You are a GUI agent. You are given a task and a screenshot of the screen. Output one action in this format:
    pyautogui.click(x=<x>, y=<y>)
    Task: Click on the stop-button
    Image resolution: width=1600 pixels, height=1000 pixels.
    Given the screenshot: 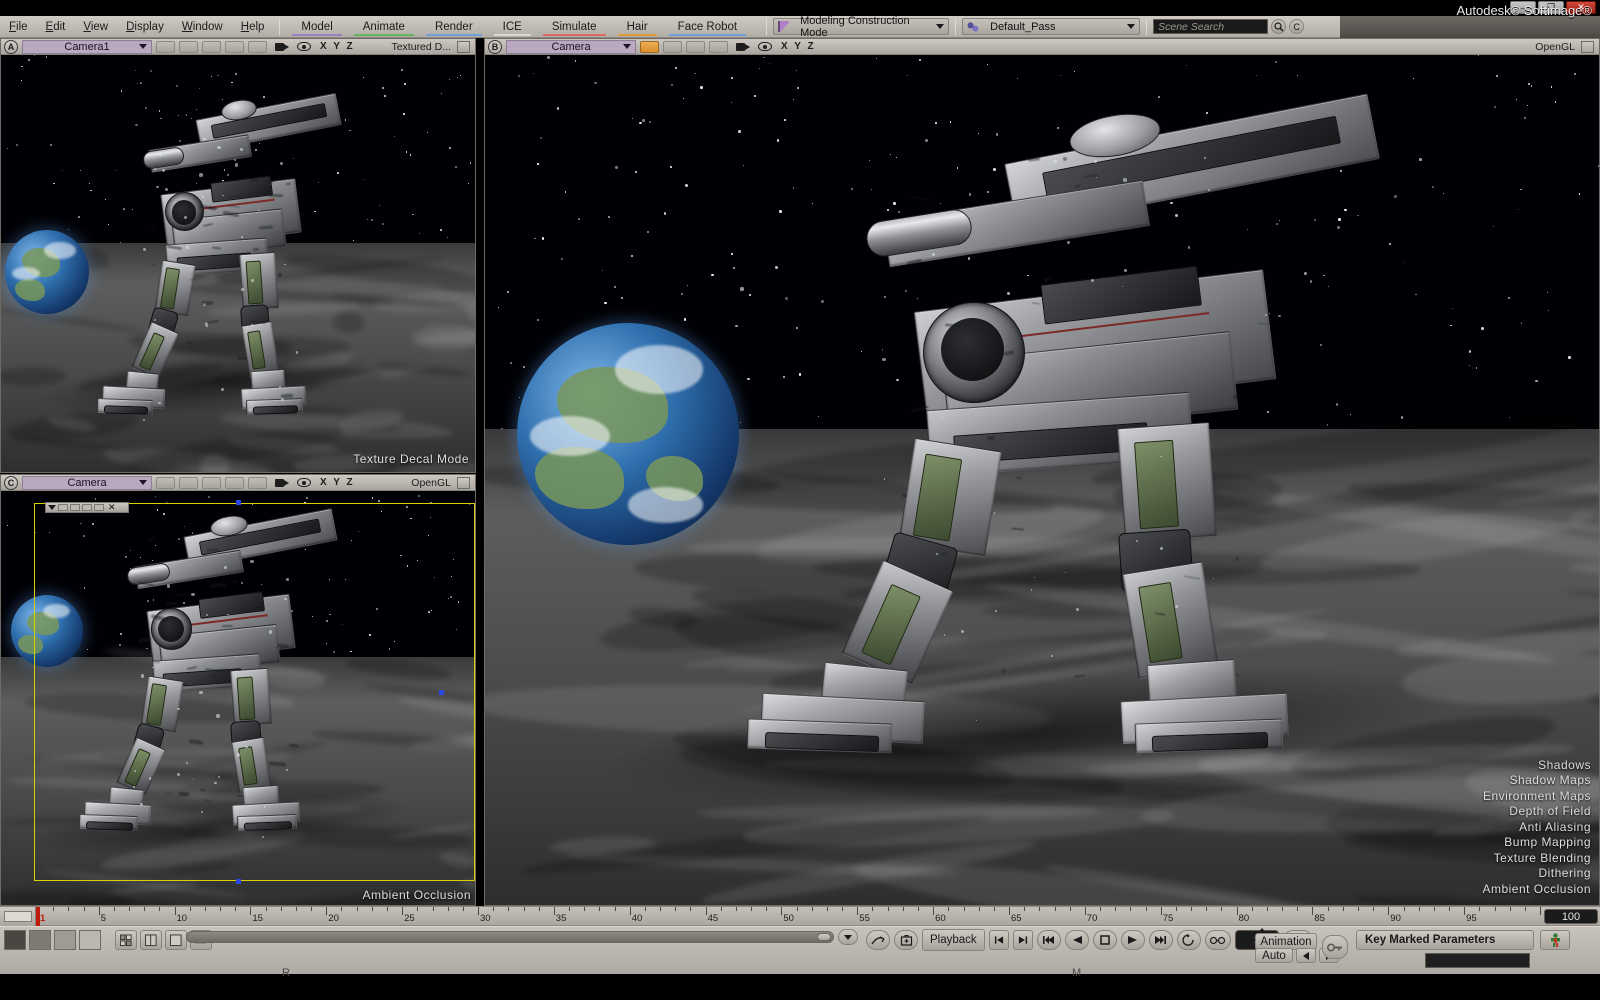 What is the action you would take?
    pyautogui.click(x=1104, y=940)
    